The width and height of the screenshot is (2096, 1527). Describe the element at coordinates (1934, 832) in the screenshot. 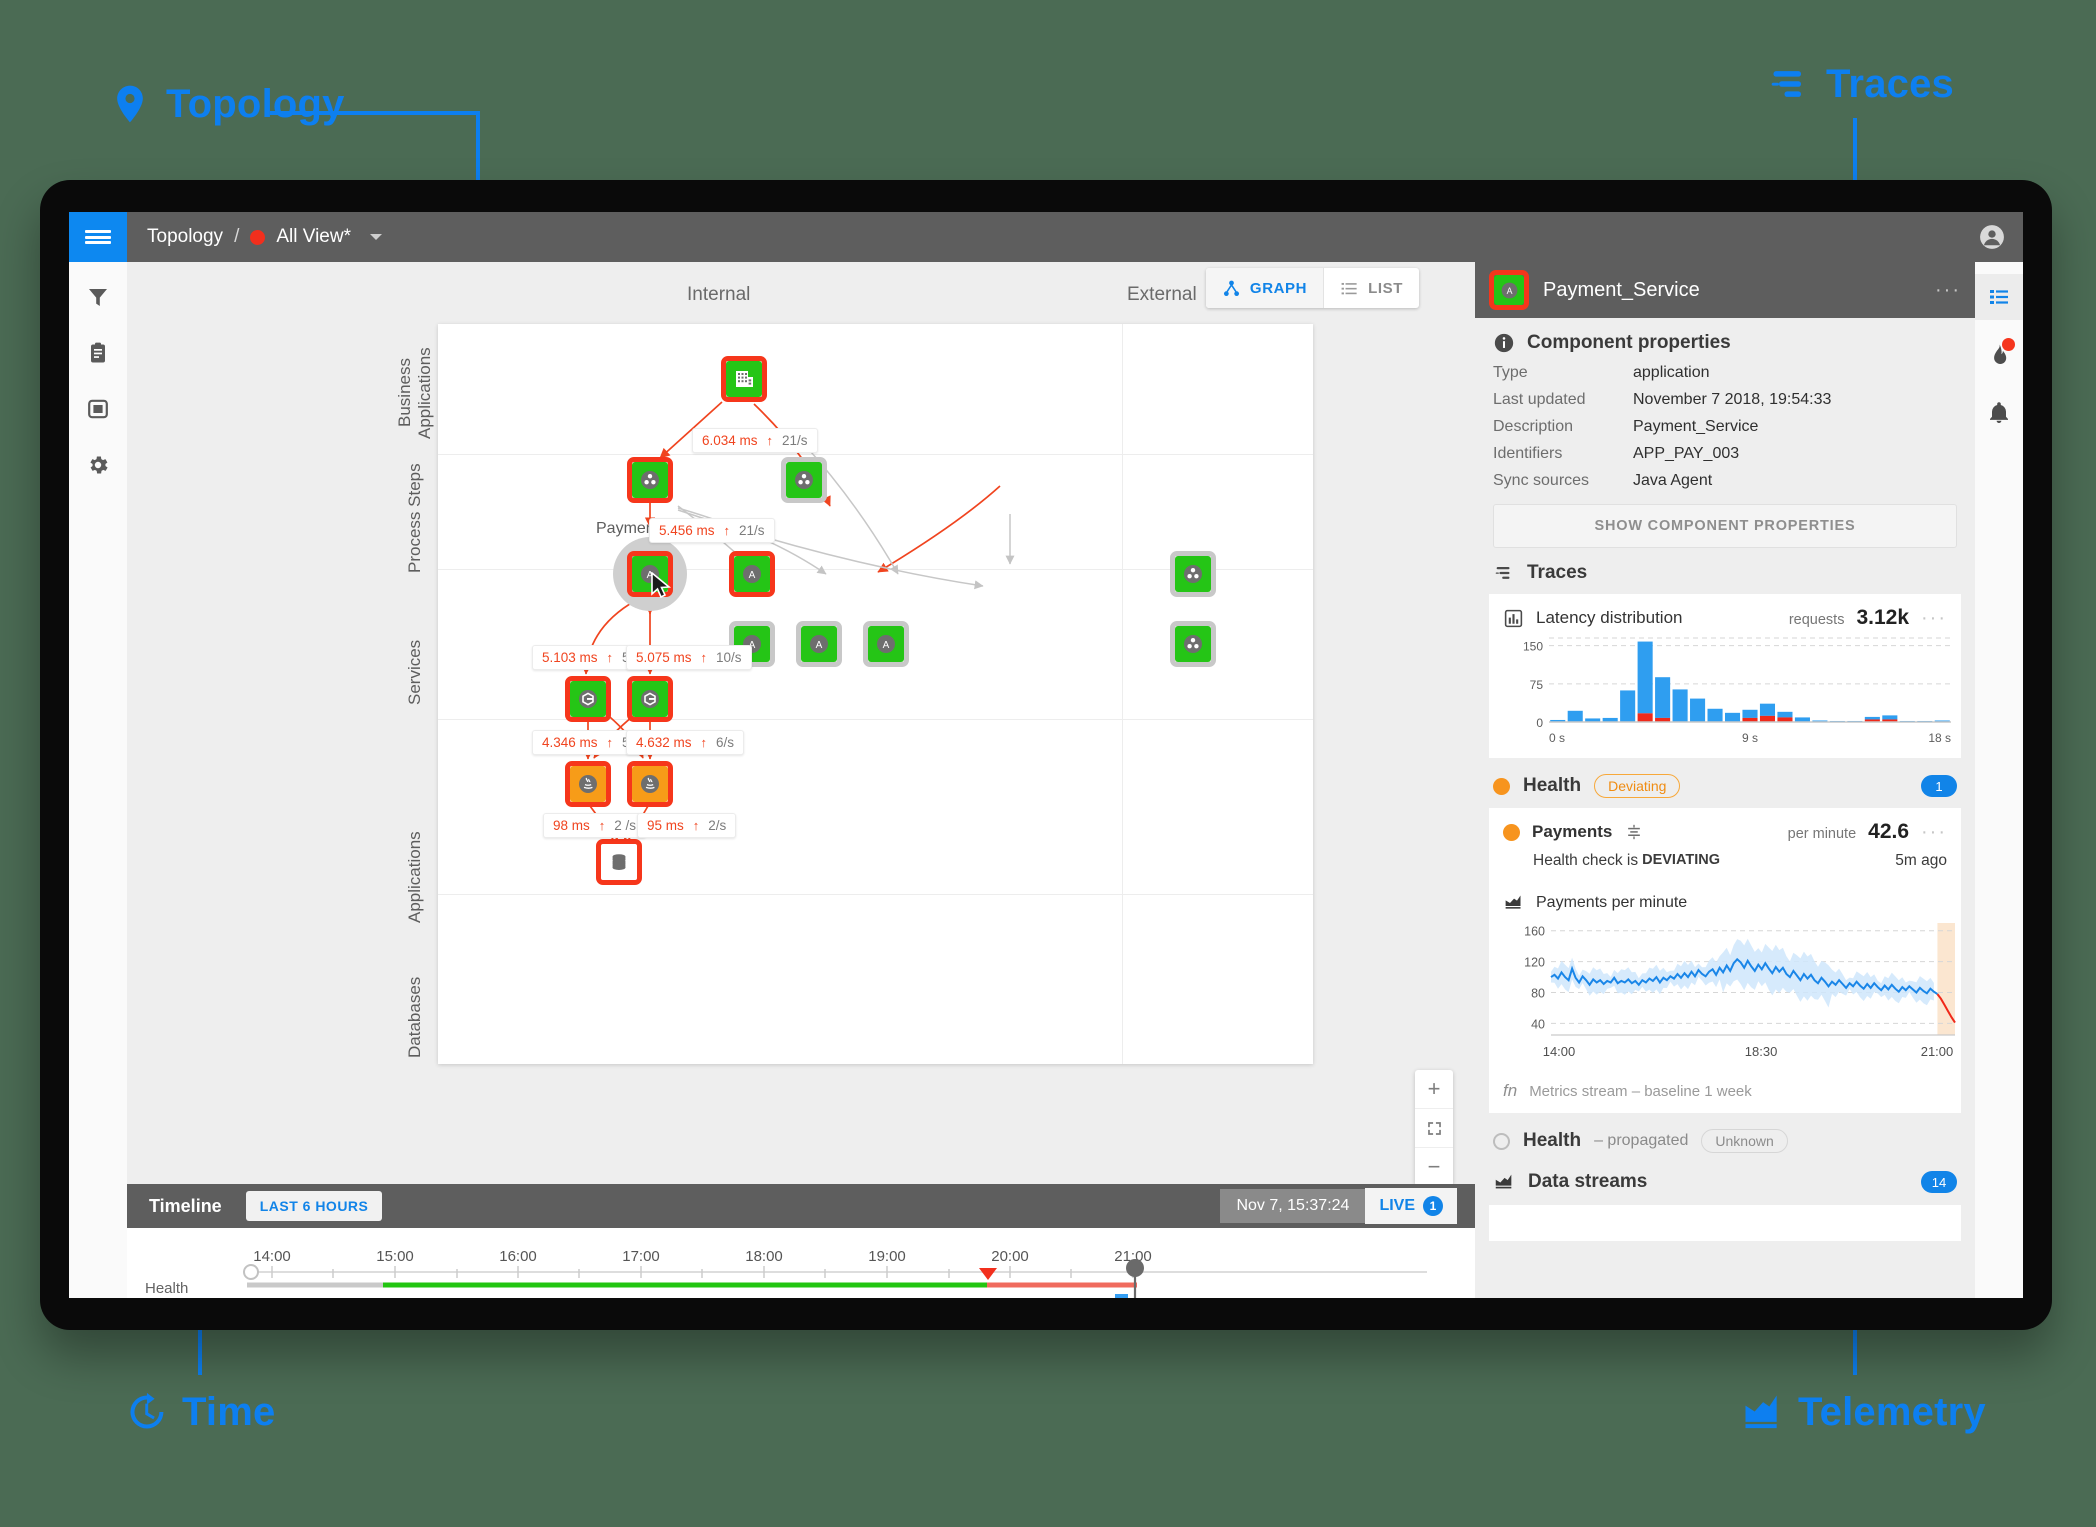

I see `payments-overflow-menu: ···` at that location.